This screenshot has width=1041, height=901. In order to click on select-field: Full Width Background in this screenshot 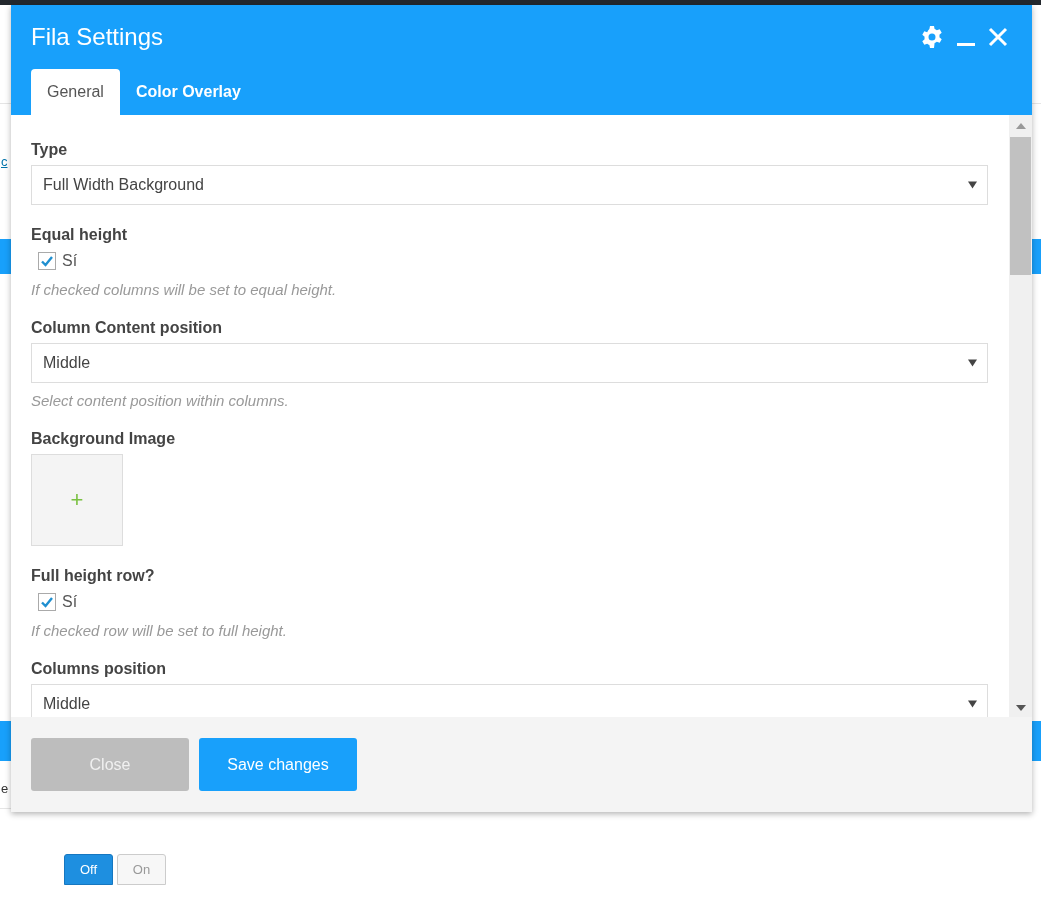, I will do `click(509, 185)`.